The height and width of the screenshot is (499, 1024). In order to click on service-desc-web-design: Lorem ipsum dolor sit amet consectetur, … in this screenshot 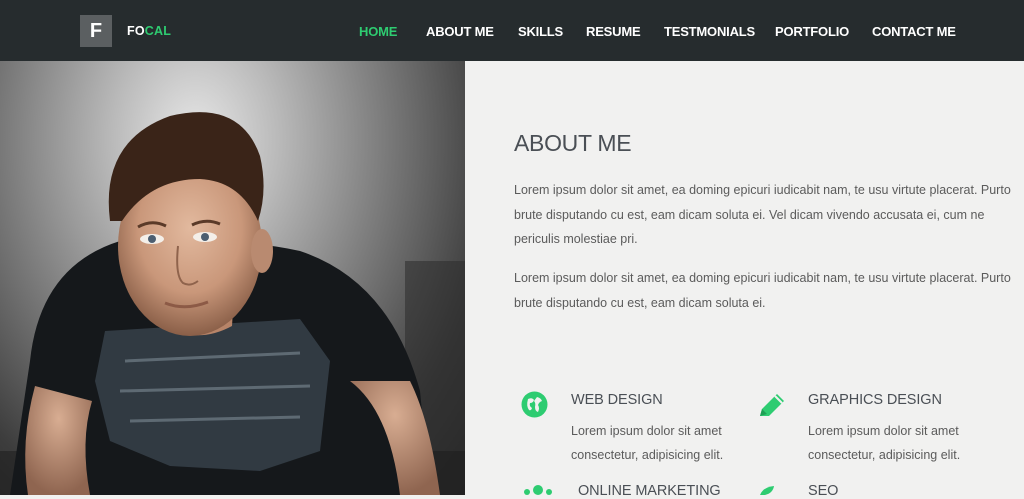, I will do `click(647, 443)`.